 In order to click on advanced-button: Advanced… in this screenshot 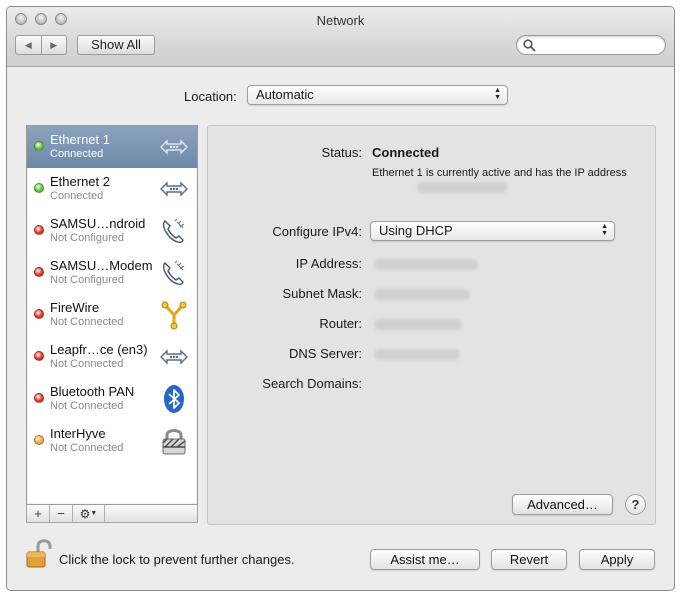, I will do `click(562, 504)`.